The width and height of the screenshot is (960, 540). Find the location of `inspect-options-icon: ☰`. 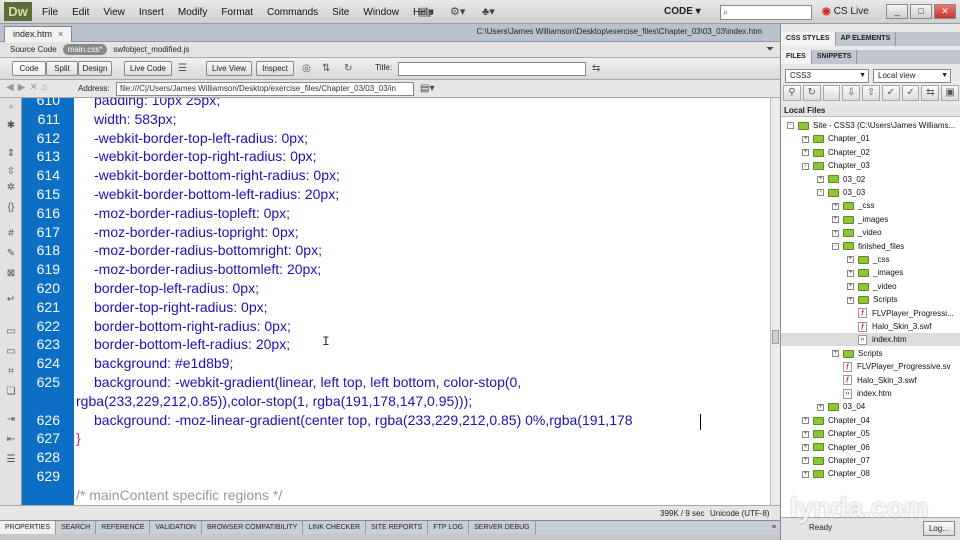

inspect-options-icon: ☰ is located at coordinates (182, 68).